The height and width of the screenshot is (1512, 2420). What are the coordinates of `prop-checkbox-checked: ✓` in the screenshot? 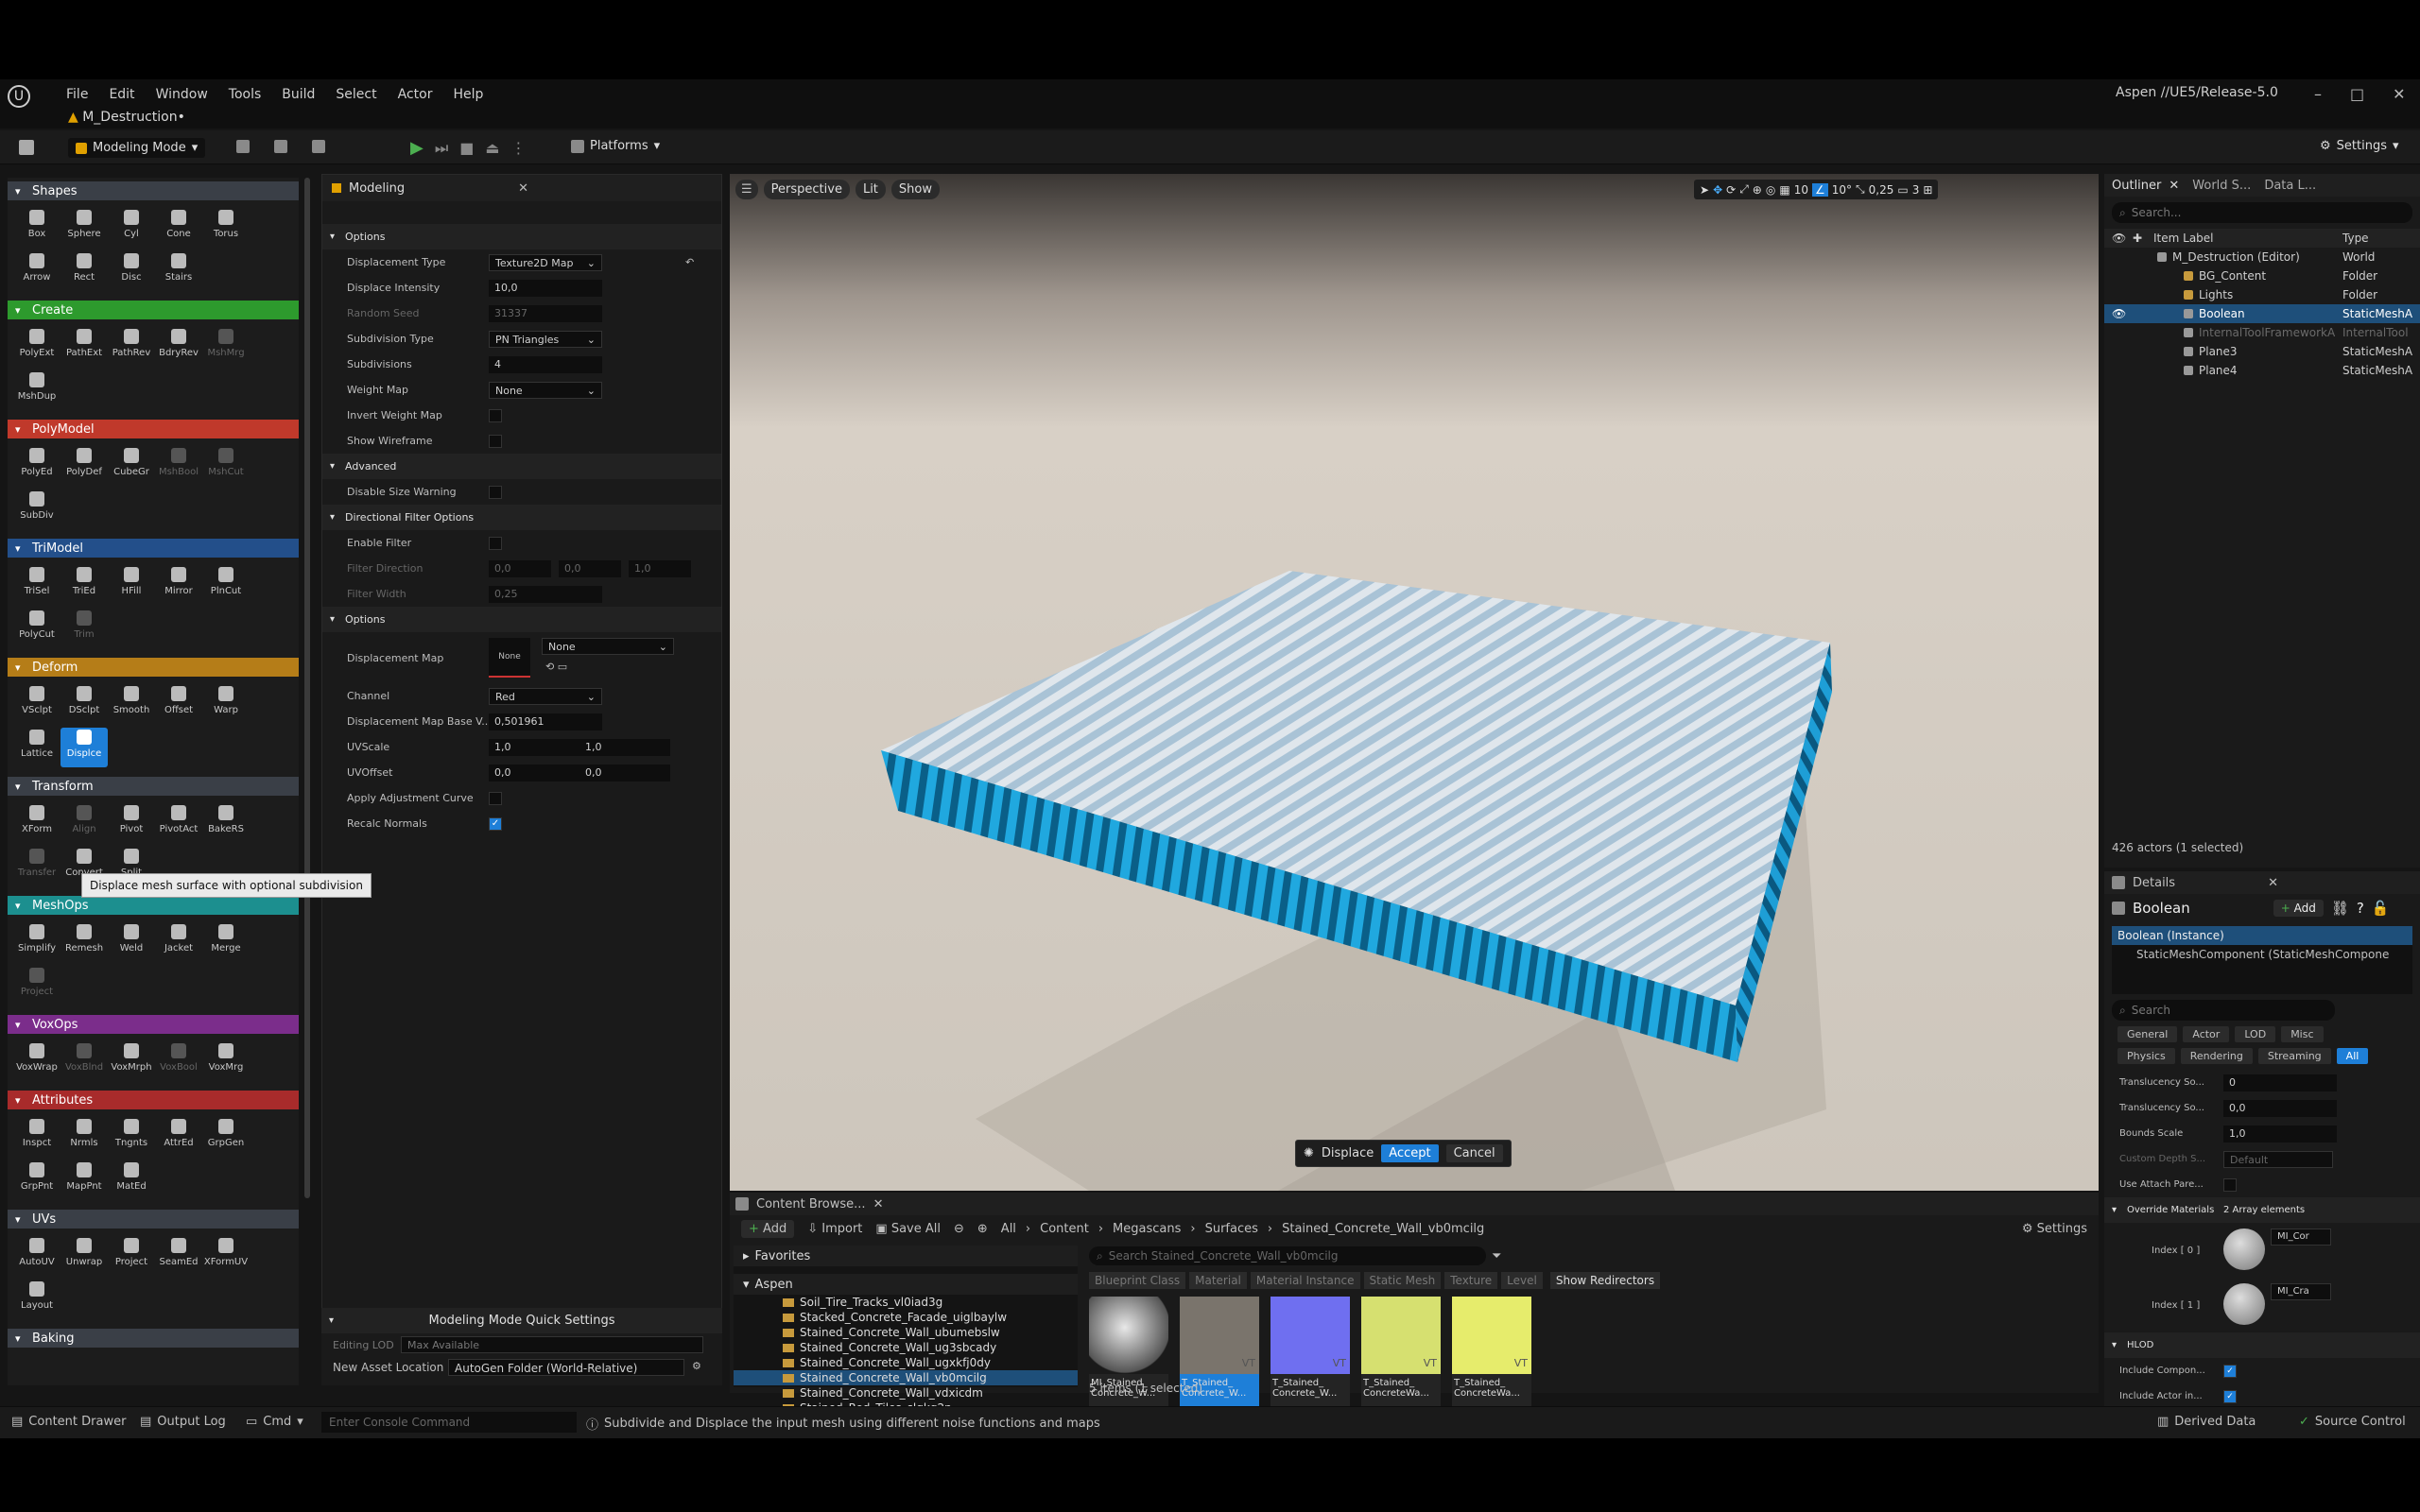 It's located at (2230, 1371).